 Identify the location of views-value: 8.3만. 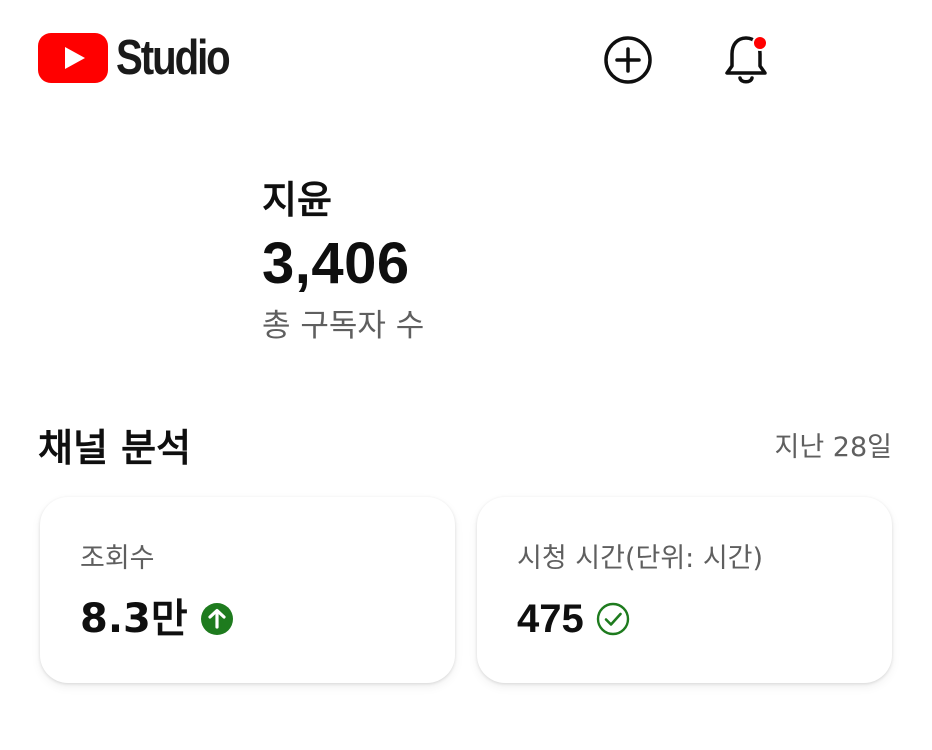
(134, 619).